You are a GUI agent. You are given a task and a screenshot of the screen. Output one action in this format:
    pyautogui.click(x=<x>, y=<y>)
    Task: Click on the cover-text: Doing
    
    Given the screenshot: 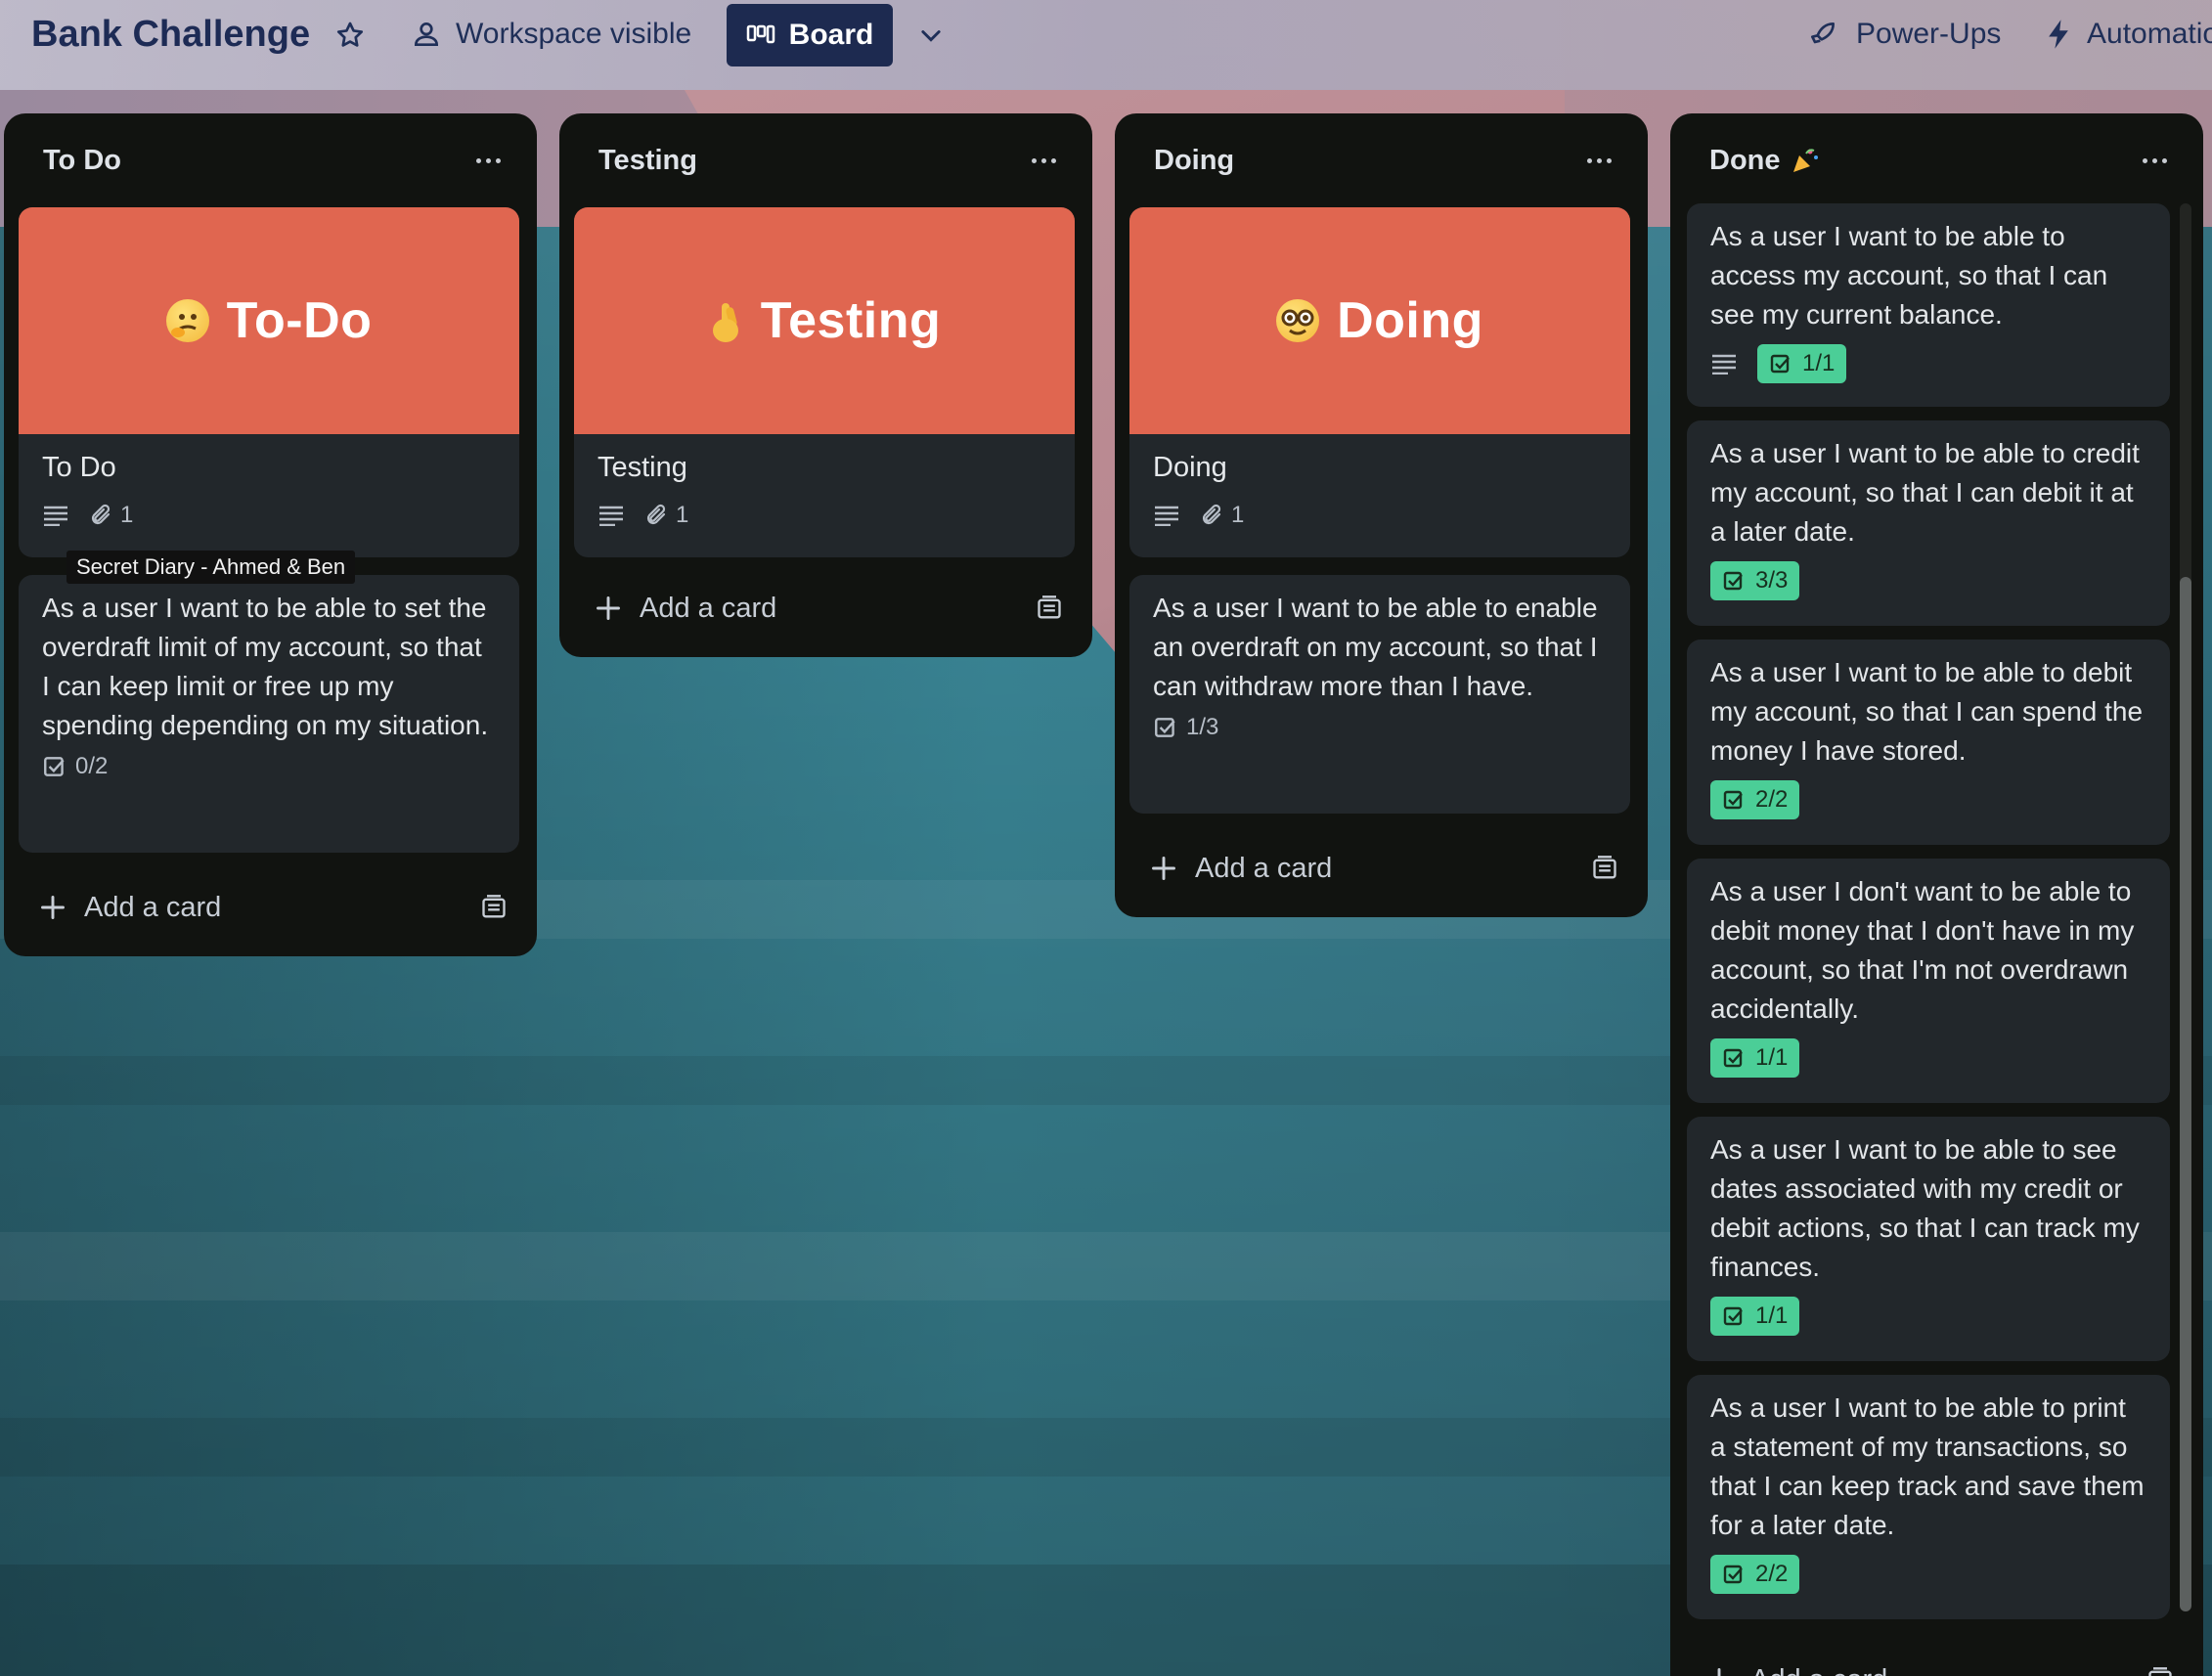 What is the action you would take?
    pyautogui.click(x=1410, y=321)
    